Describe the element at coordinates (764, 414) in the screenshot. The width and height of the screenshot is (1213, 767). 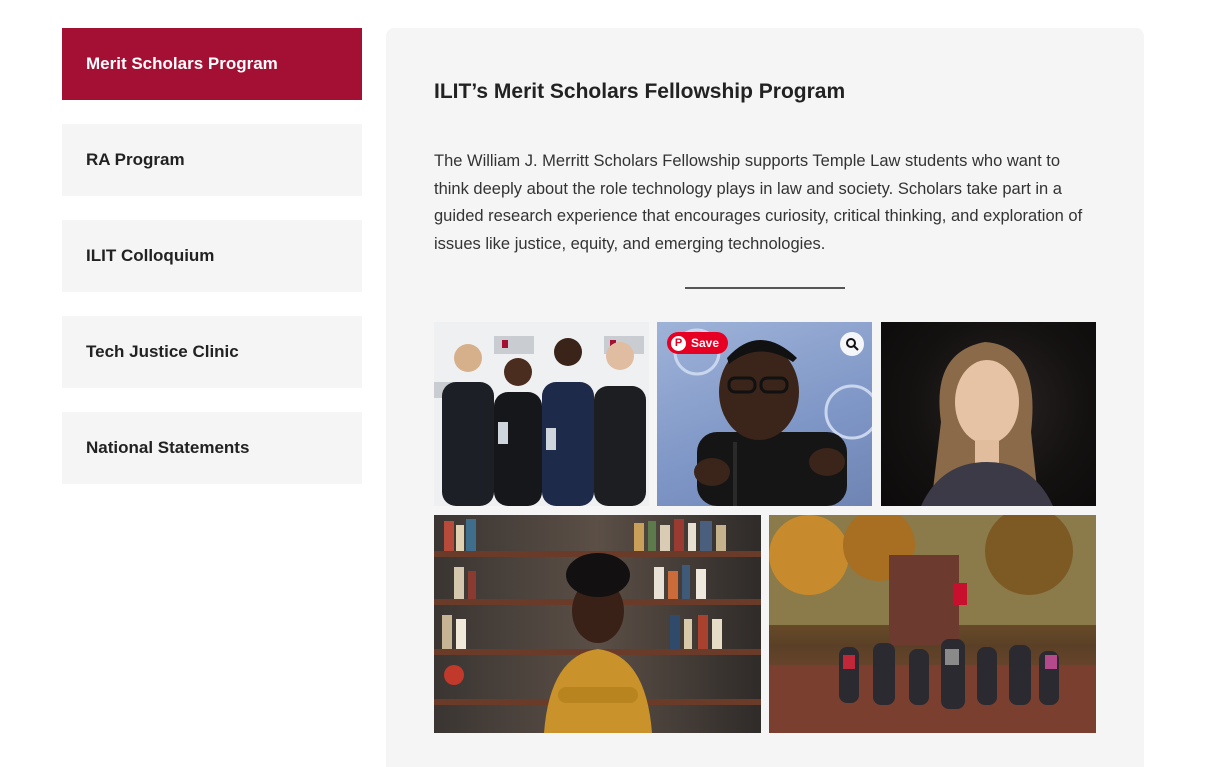
I see `photo-speaker: P Save` at that location.